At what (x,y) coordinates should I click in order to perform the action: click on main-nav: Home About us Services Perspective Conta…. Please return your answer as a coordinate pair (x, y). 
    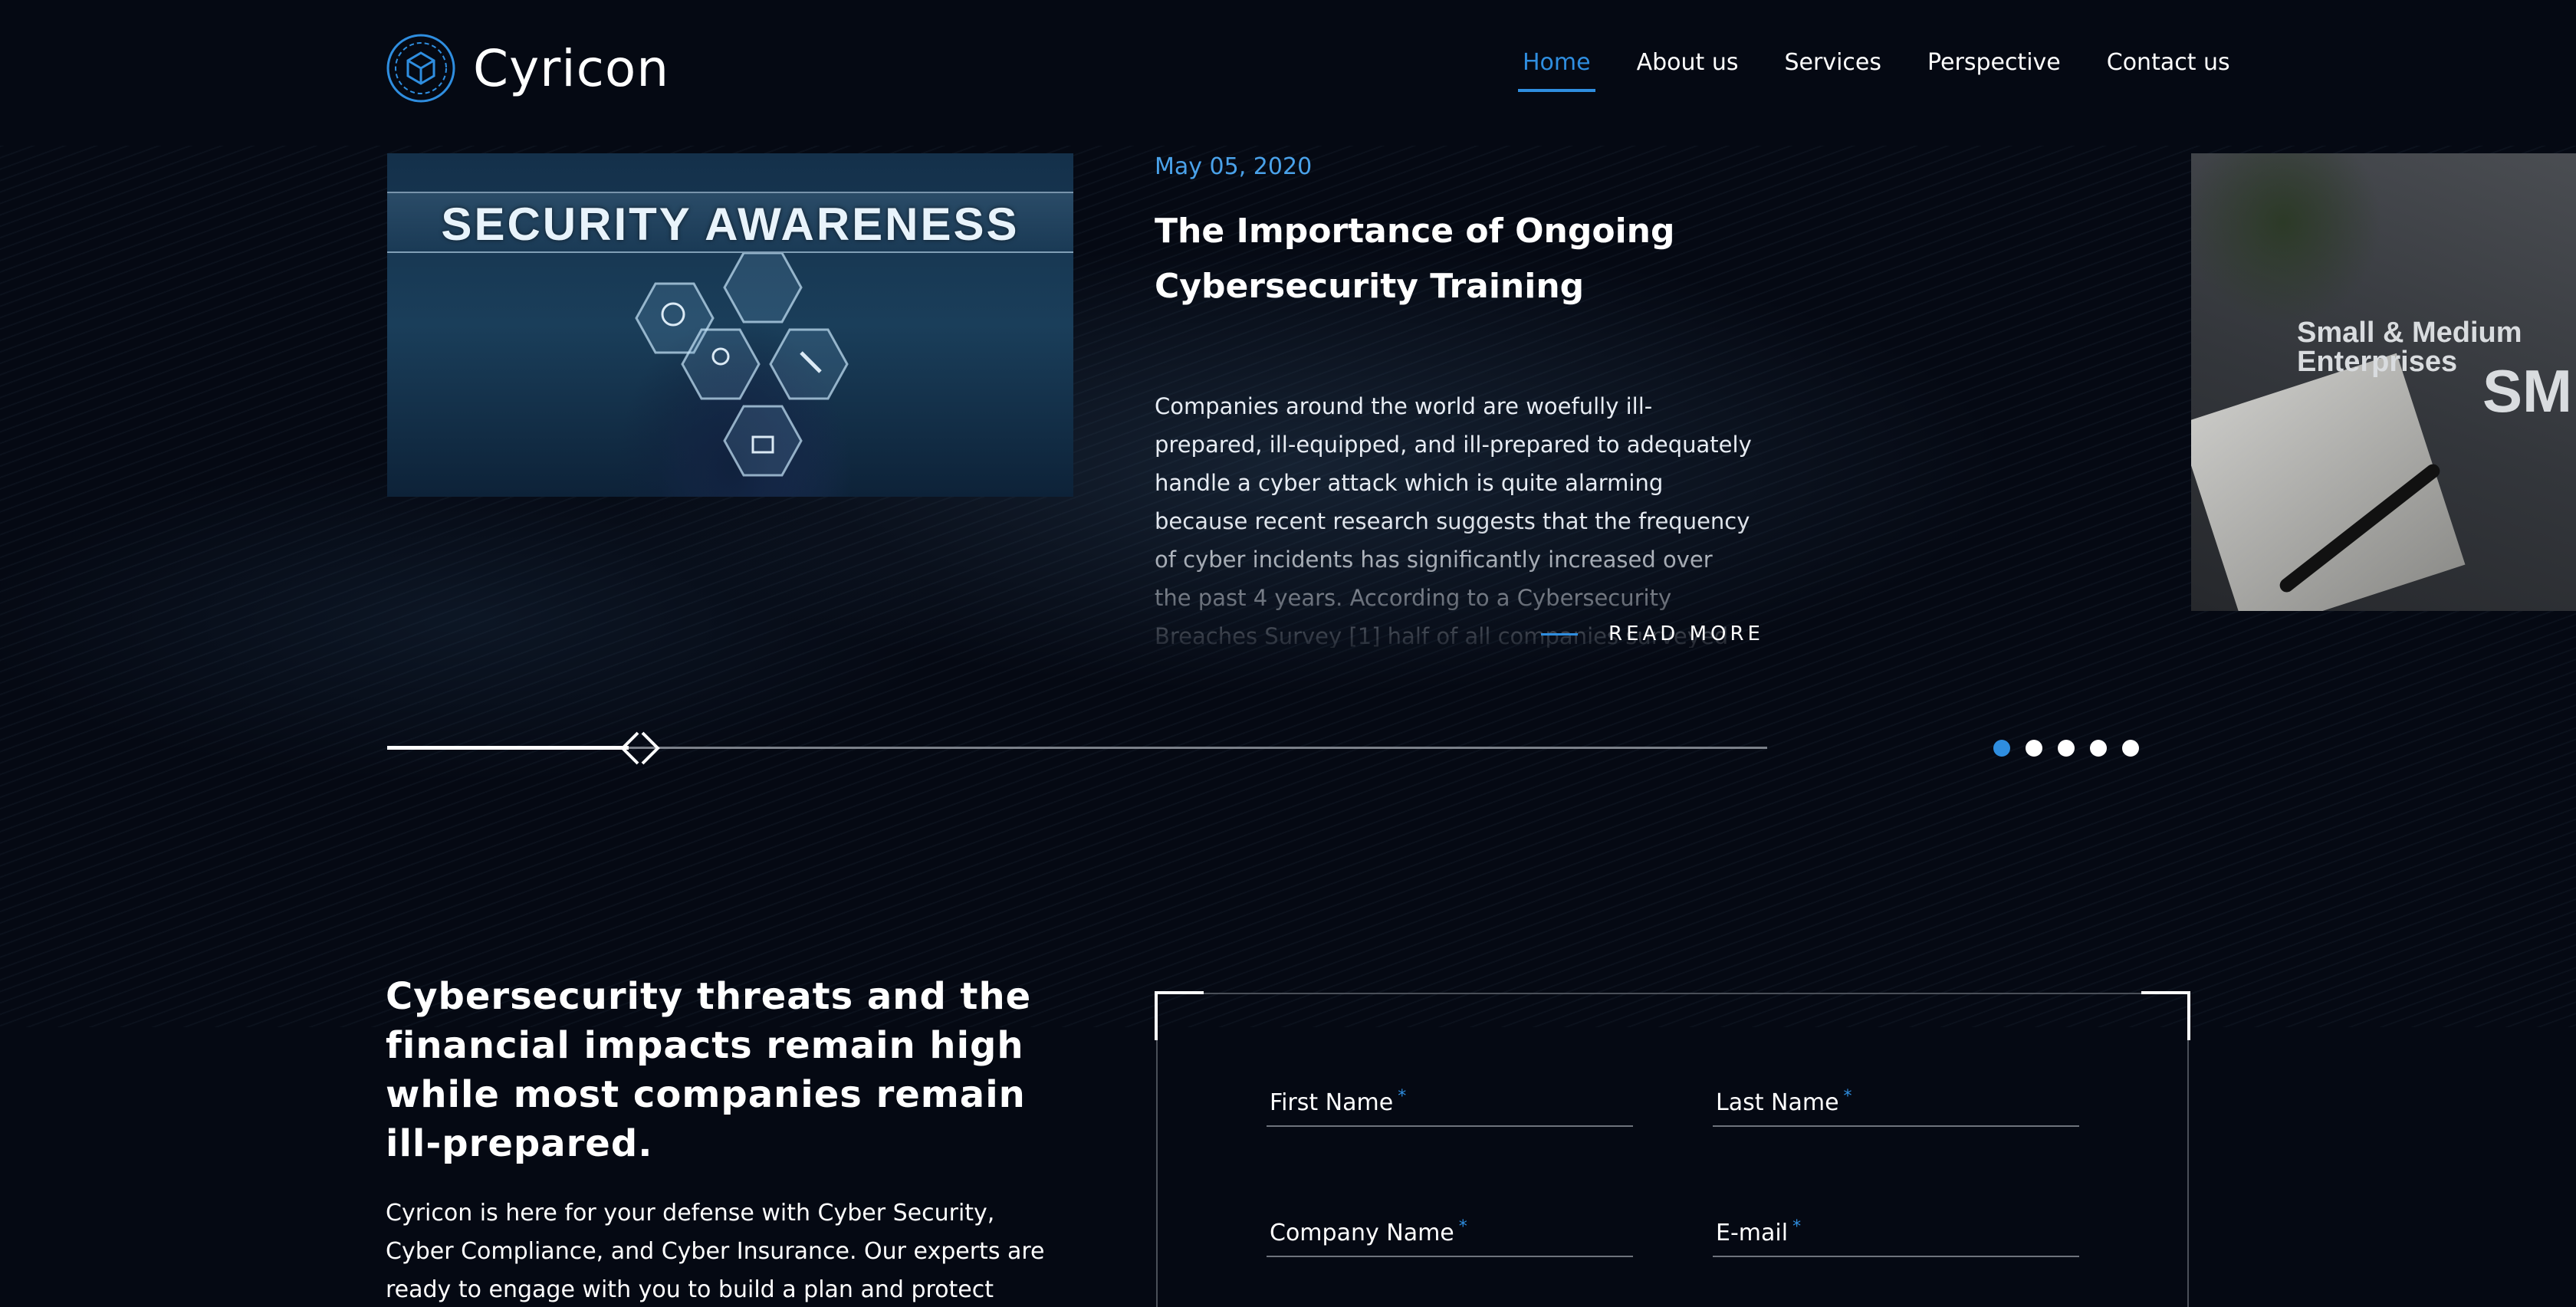
    Looking at the image, I should click on (1897, 71).